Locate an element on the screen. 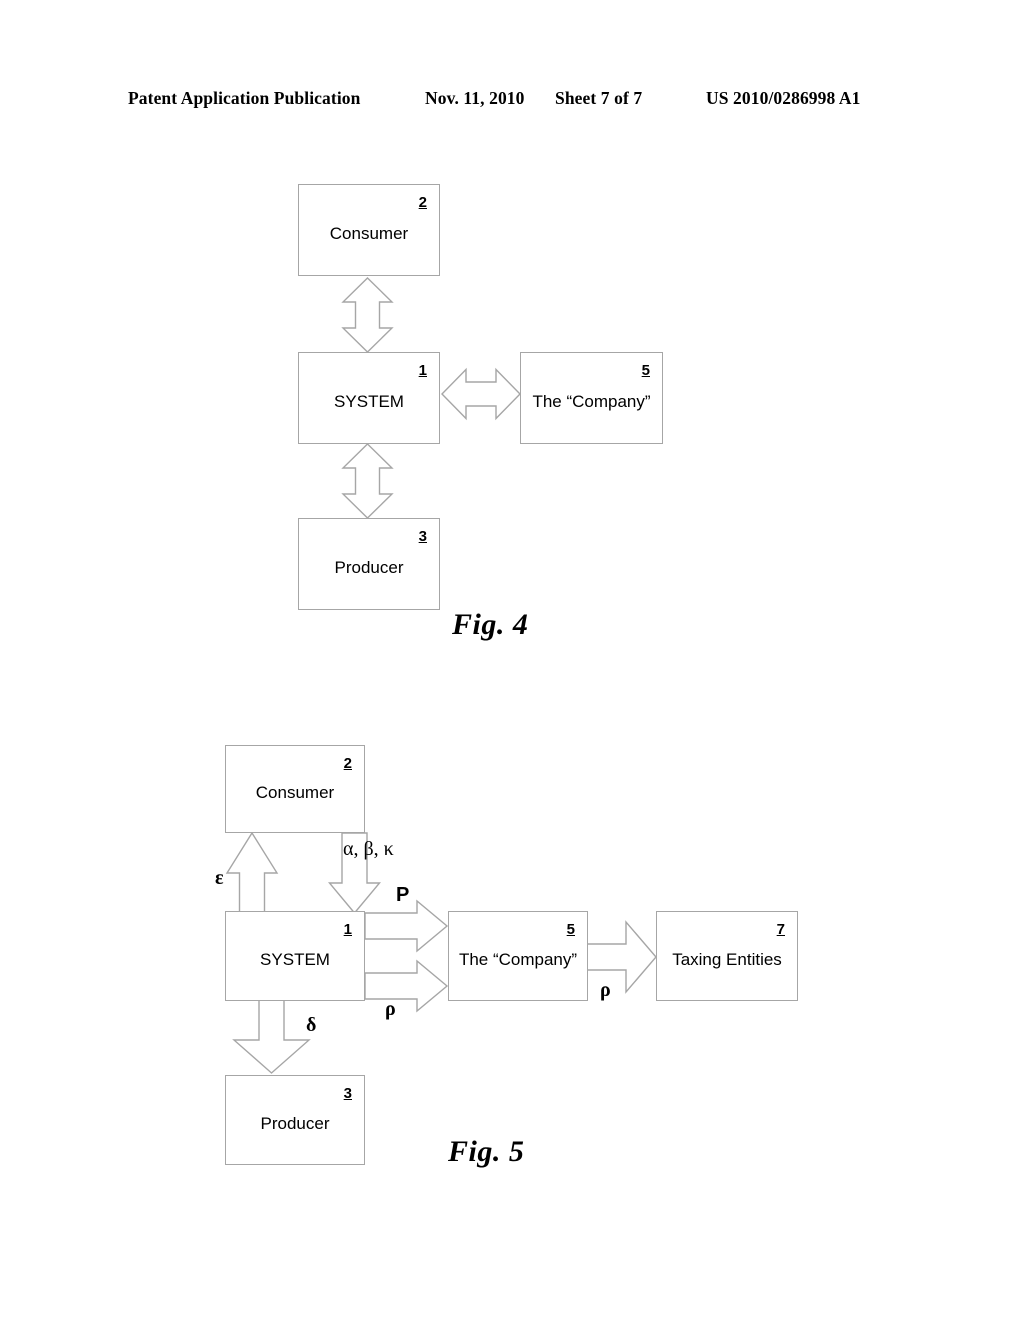  arrow-company-taxing-rho is located at coordinates (617, 957).